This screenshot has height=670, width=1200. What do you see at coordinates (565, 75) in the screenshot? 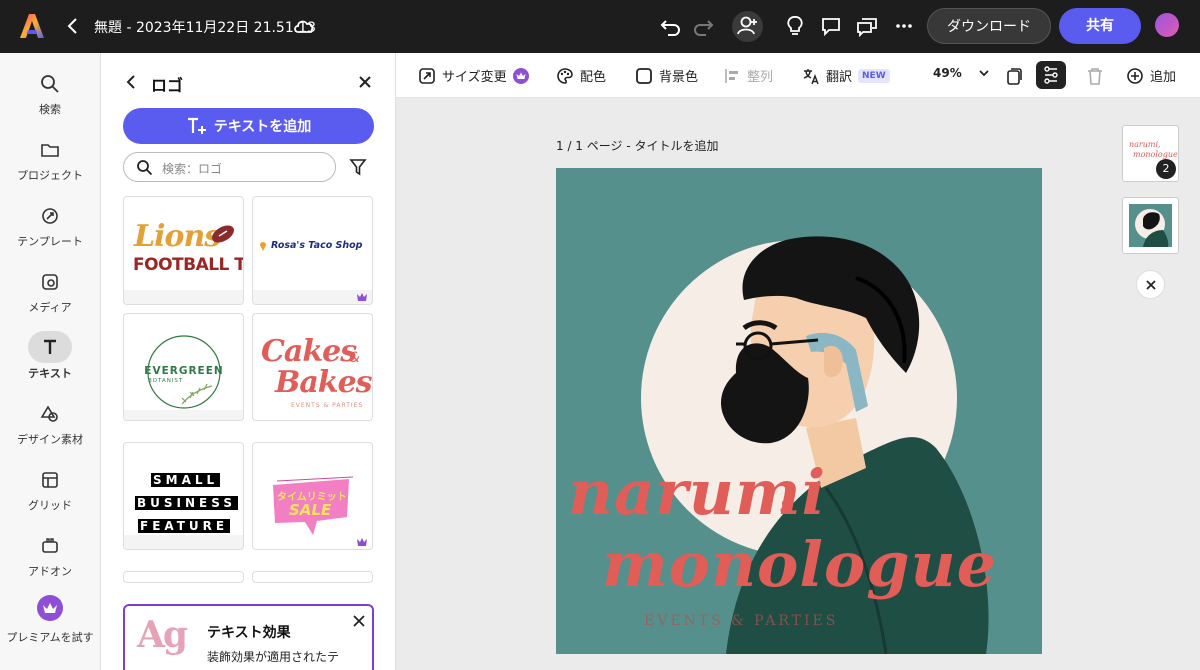
I see `palette-icon` at bounding box center [565, 75].